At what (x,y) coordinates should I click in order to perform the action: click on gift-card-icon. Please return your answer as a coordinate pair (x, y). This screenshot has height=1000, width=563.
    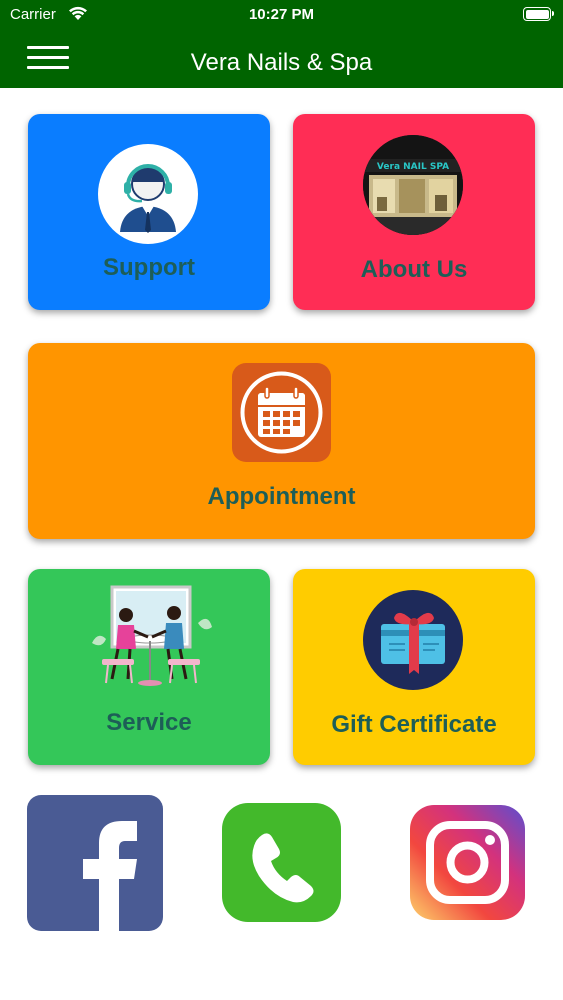
    Looking at the image, I should click on (413, 640).